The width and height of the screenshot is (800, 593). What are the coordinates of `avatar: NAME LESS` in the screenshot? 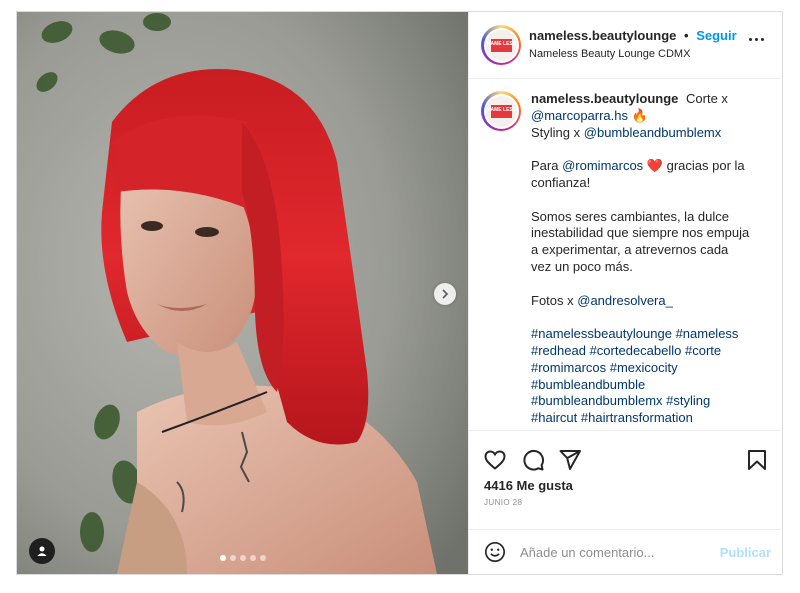 It's located at (501, 45).